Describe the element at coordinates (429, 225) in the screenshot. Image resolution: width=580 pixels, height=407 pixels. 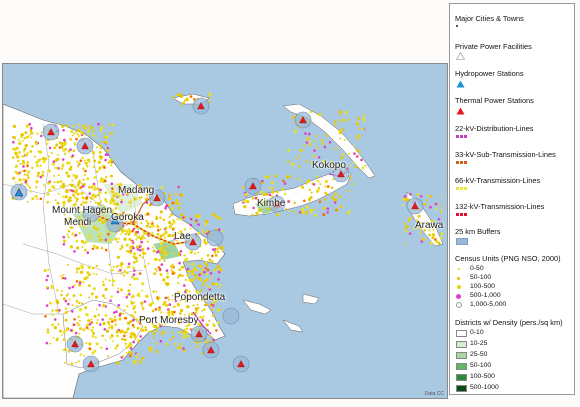
I see `city-label-arawa: Arawa` at that location.